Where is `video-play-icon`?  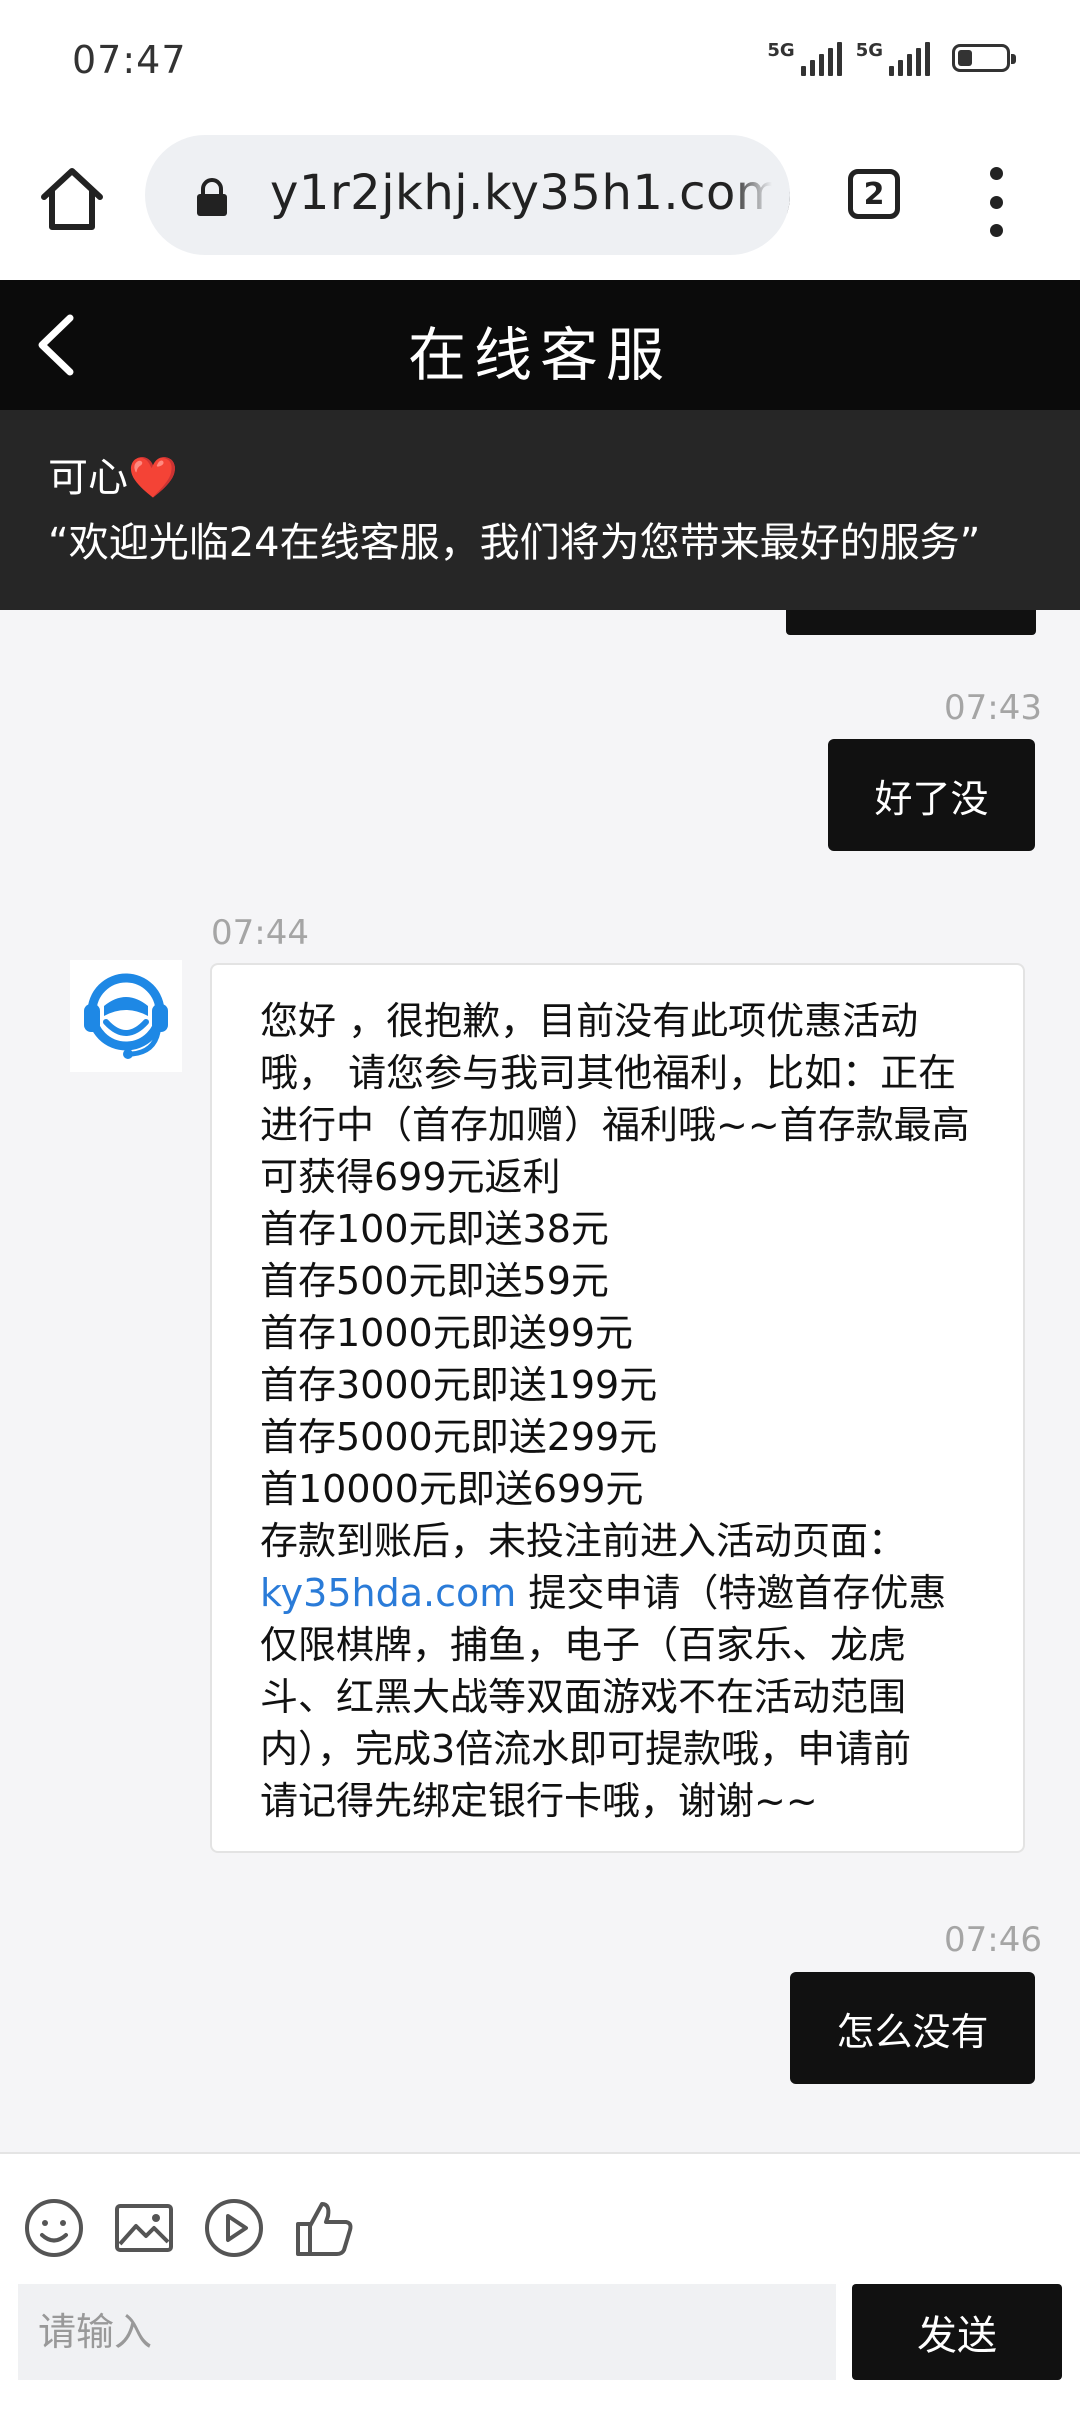 video-play-icon is located at coordinates (234, 2228).